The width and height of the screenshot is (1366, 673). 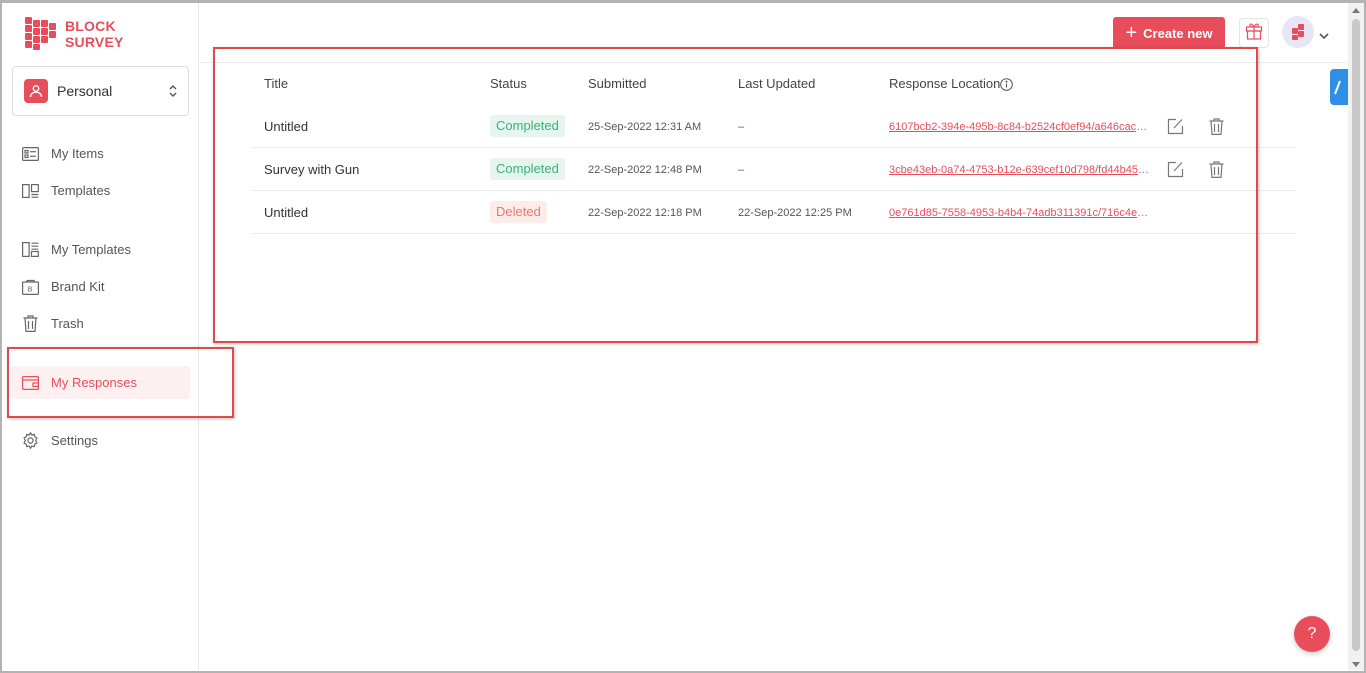 I want to click on scrollbar, so click(x=1356, y=336).